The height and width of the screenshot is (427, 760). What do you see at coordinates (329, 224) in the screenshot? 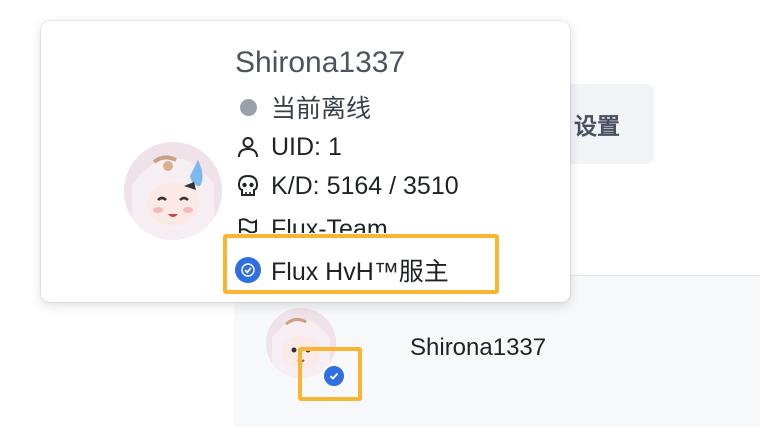
I see `team-text: Flux-Team` at bounding box center [329, 224].